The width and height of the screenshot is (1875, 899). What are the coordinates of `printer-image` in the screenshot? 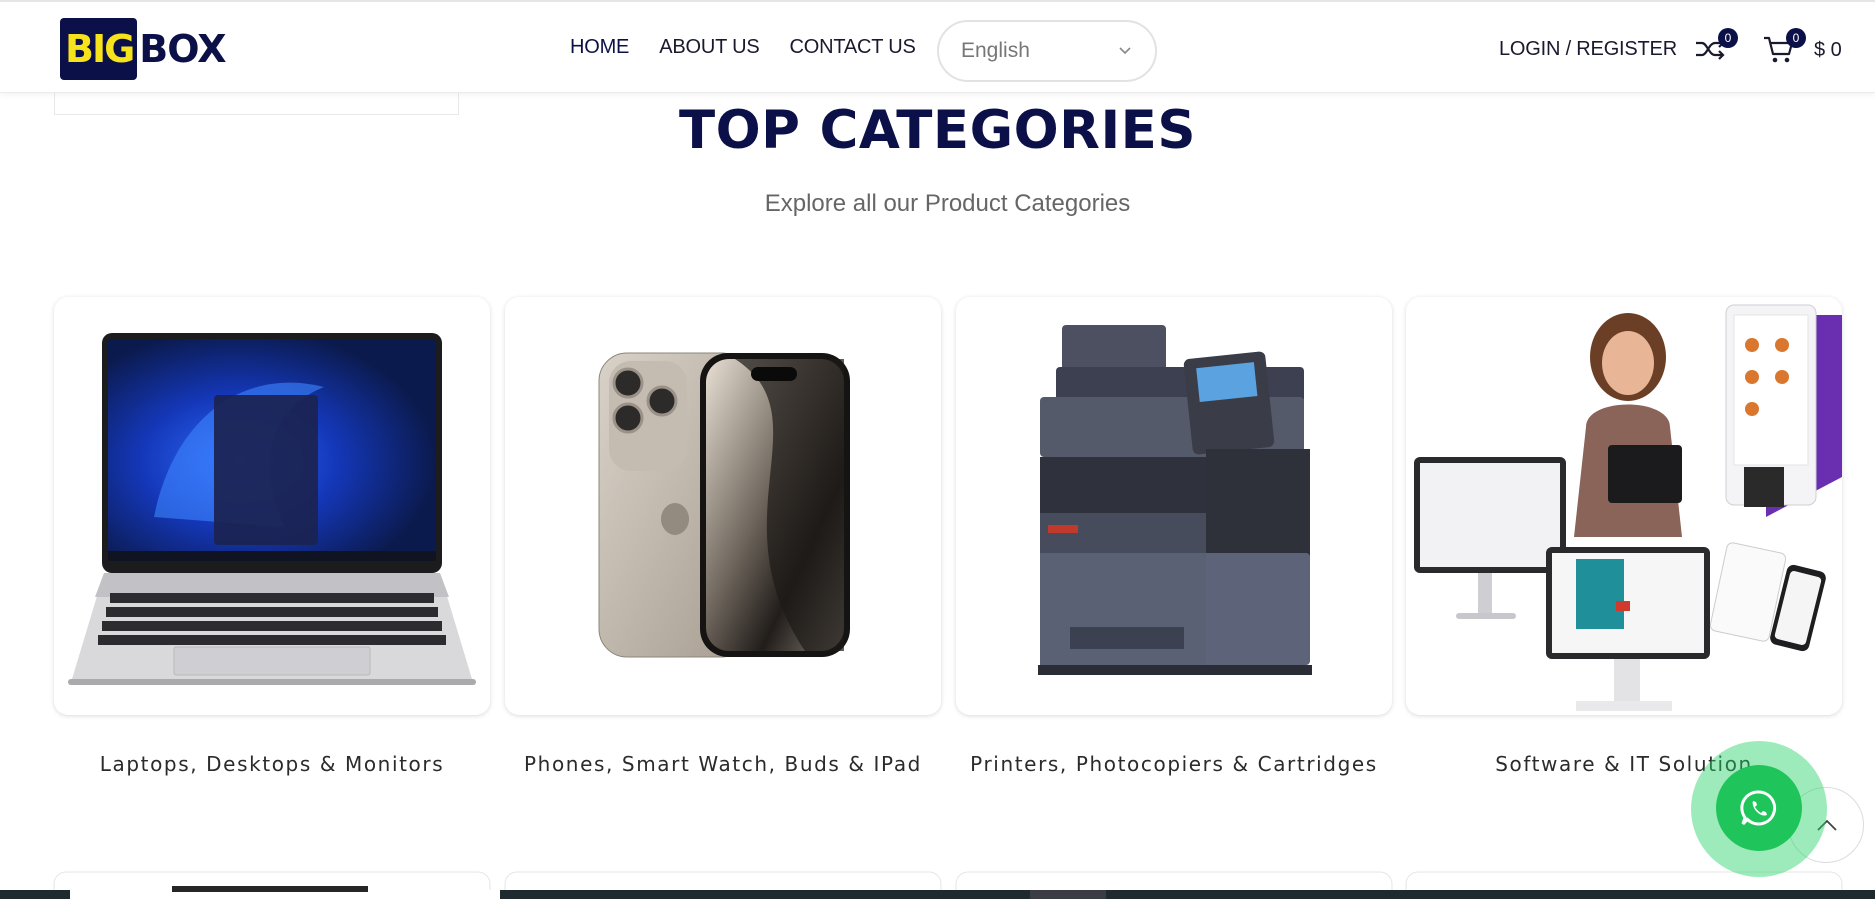 It's located at (1175, 500).